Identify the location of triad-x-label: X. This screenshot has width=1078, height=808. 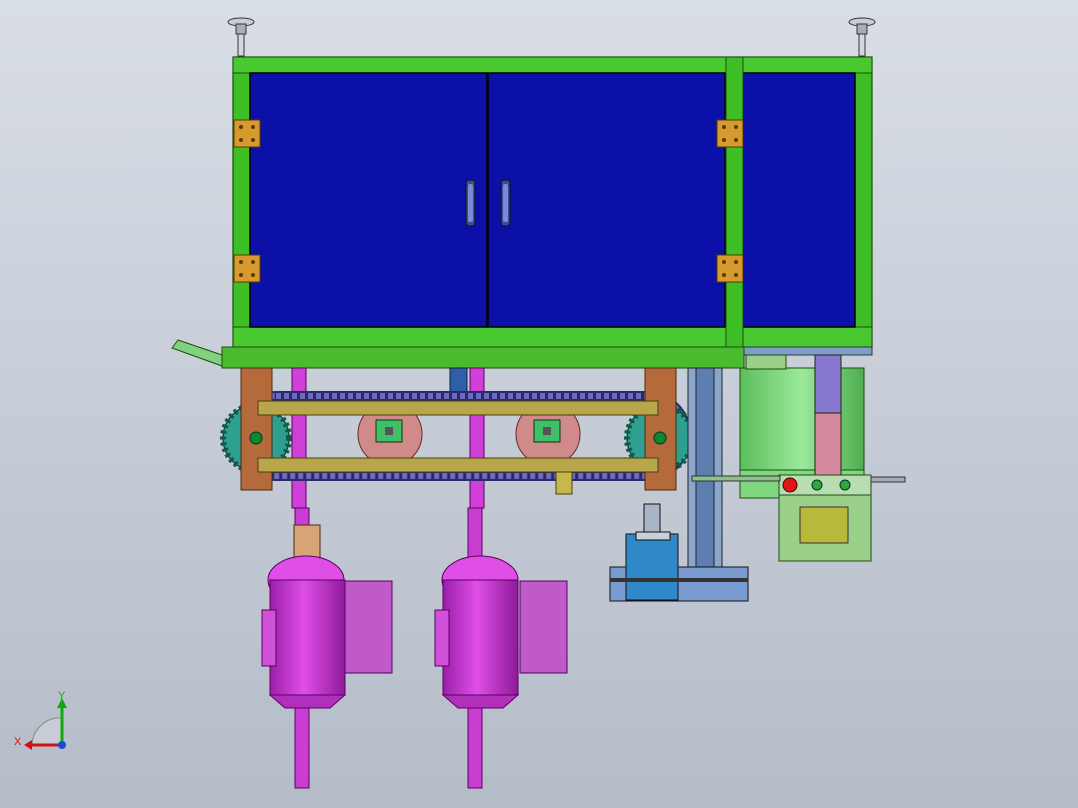
(18, 742).